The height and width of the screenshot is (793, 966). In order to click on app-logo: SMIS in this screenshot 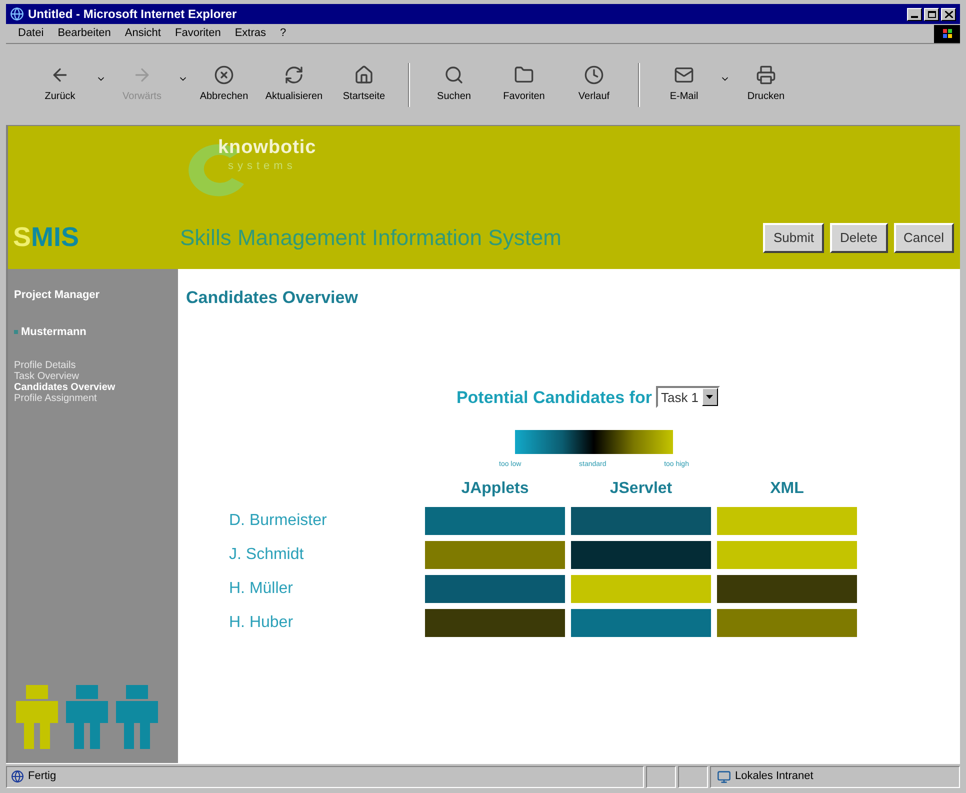, I will do `click(46, 237)`.